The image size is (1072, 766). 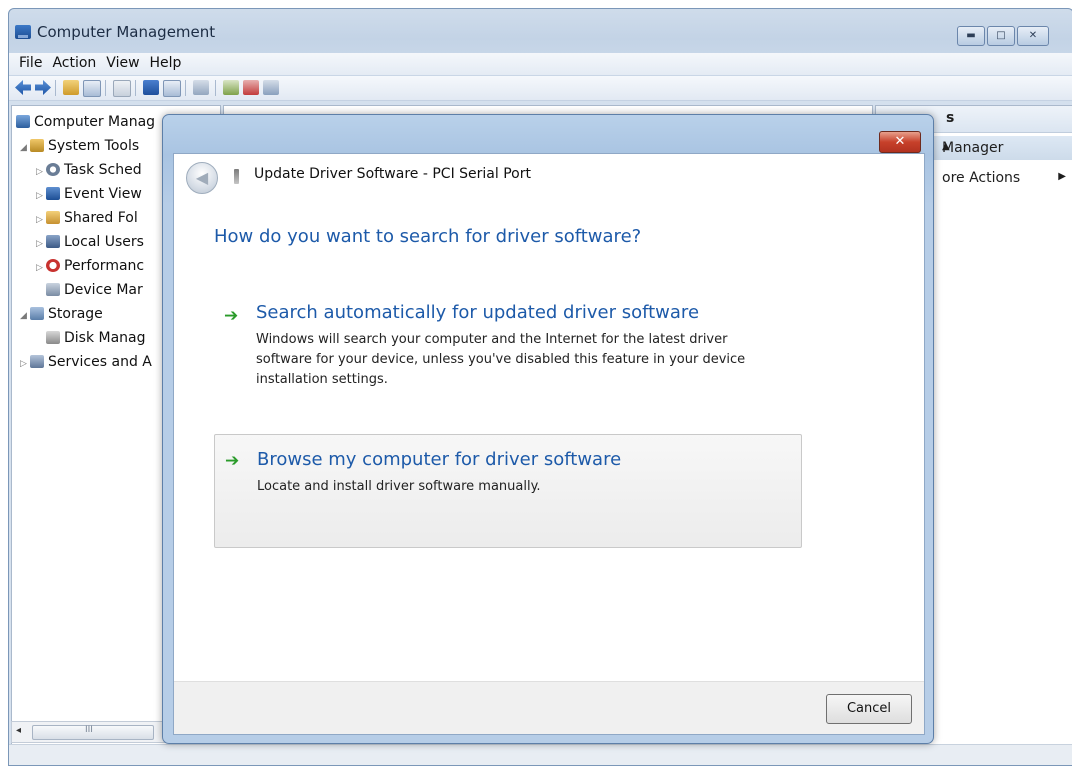 What do you see at coordinates (1005, 146) in the screenshot?
I see `collapse-section-icon: ▲` at bounding box center [1005, 146].